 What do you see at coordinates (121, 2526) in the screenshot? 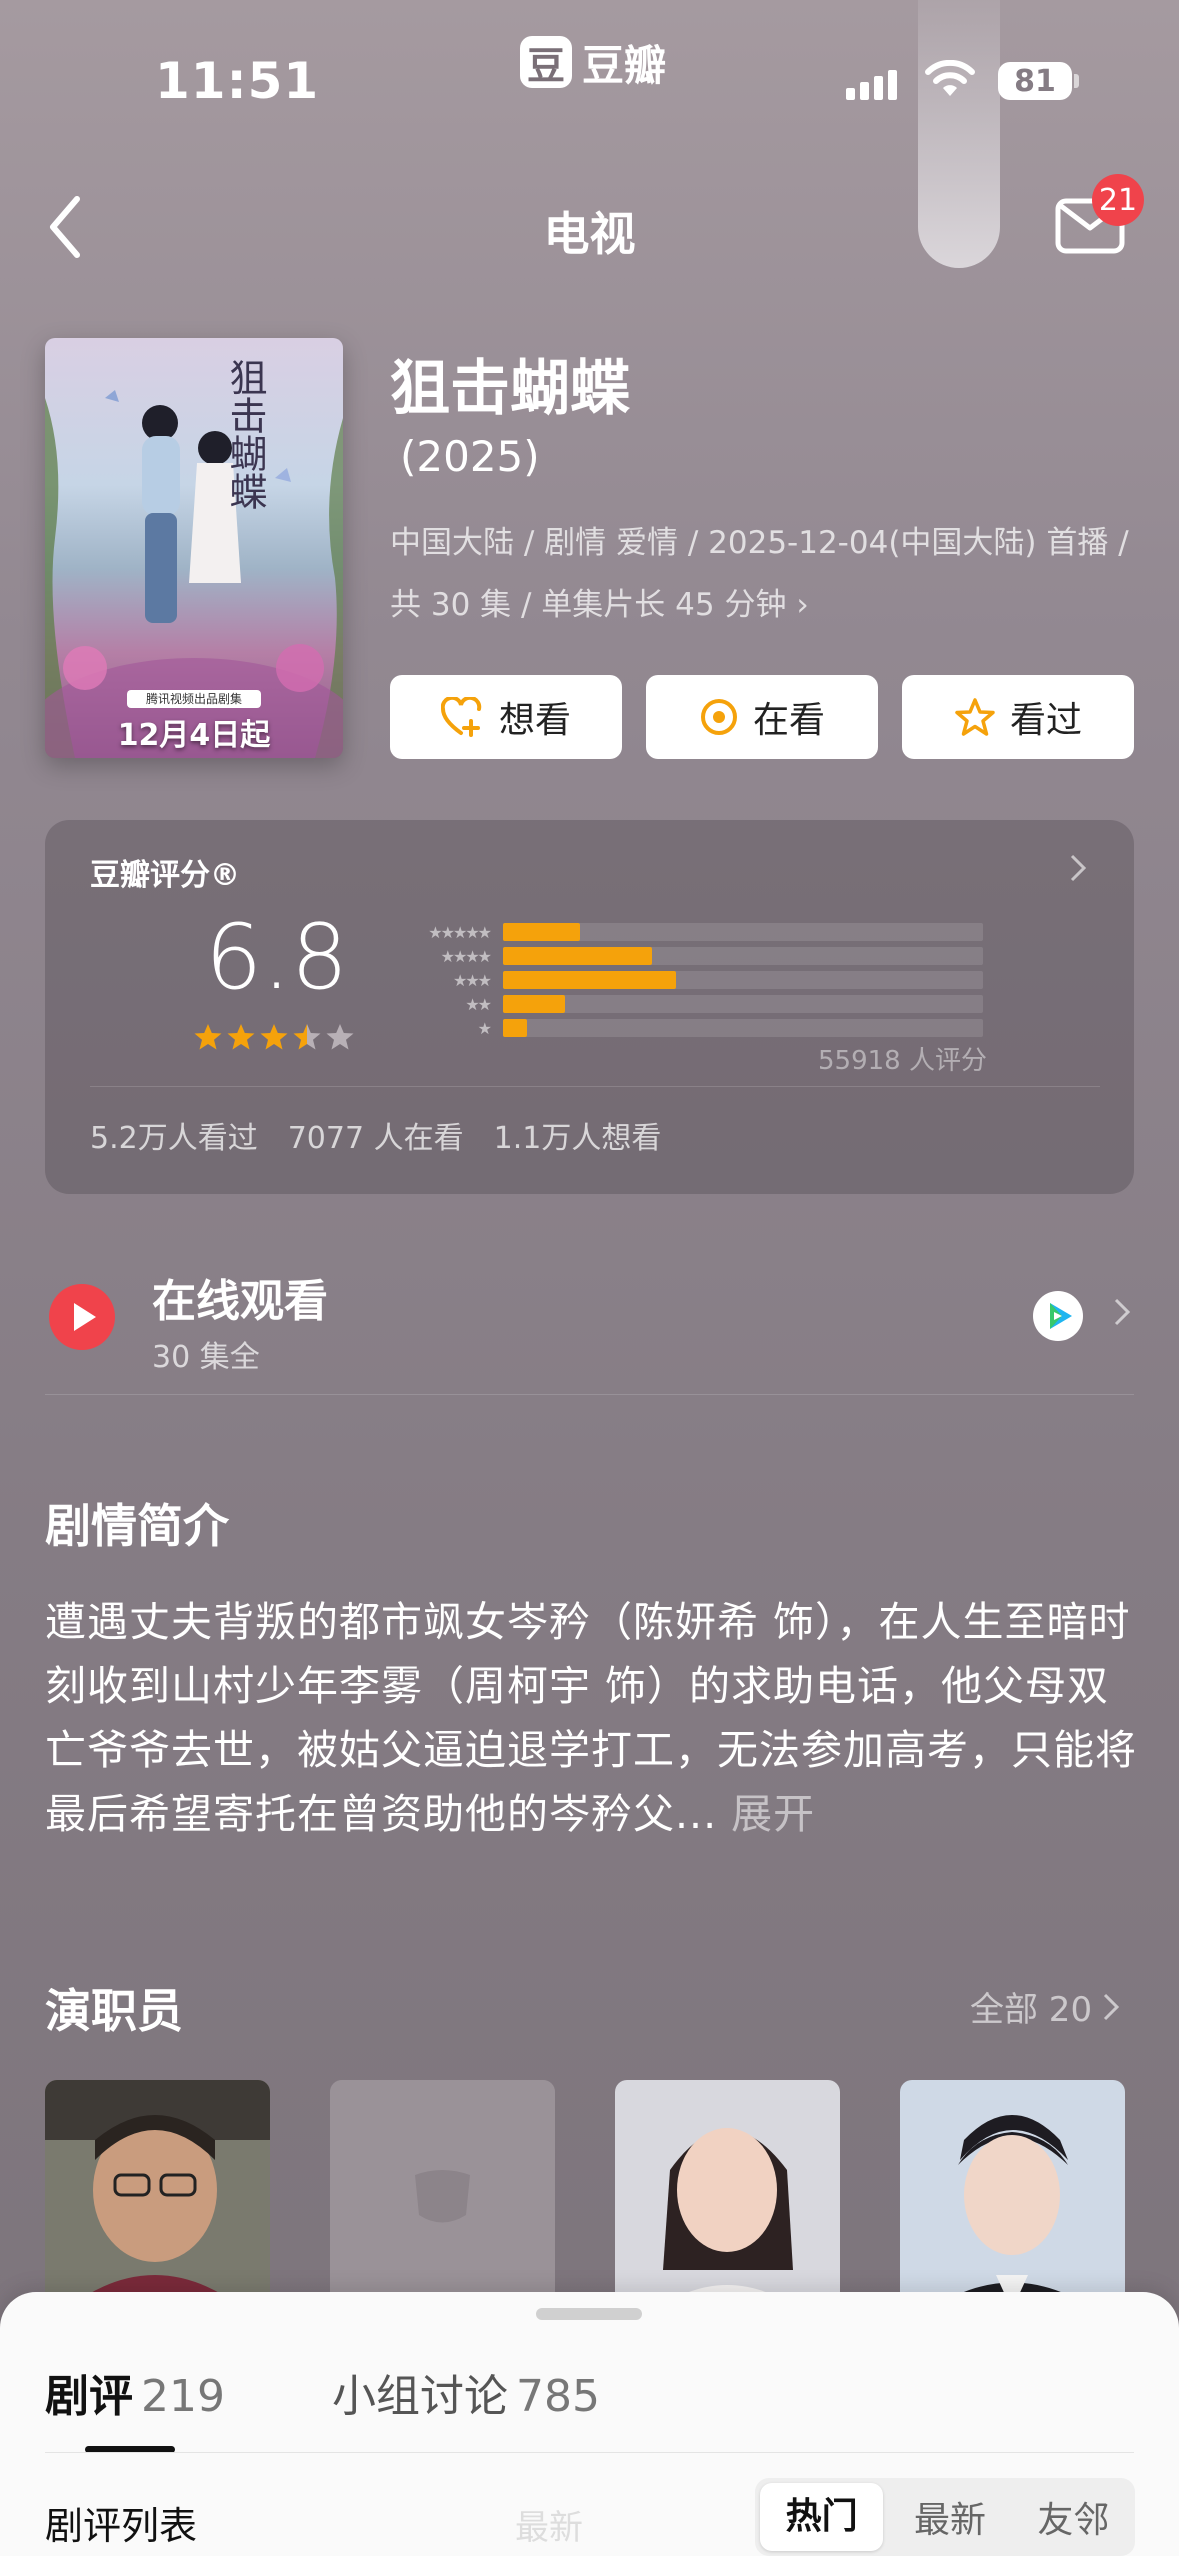
I see `review-list-label: 剧评列表` at bounding box center [121, 2526].